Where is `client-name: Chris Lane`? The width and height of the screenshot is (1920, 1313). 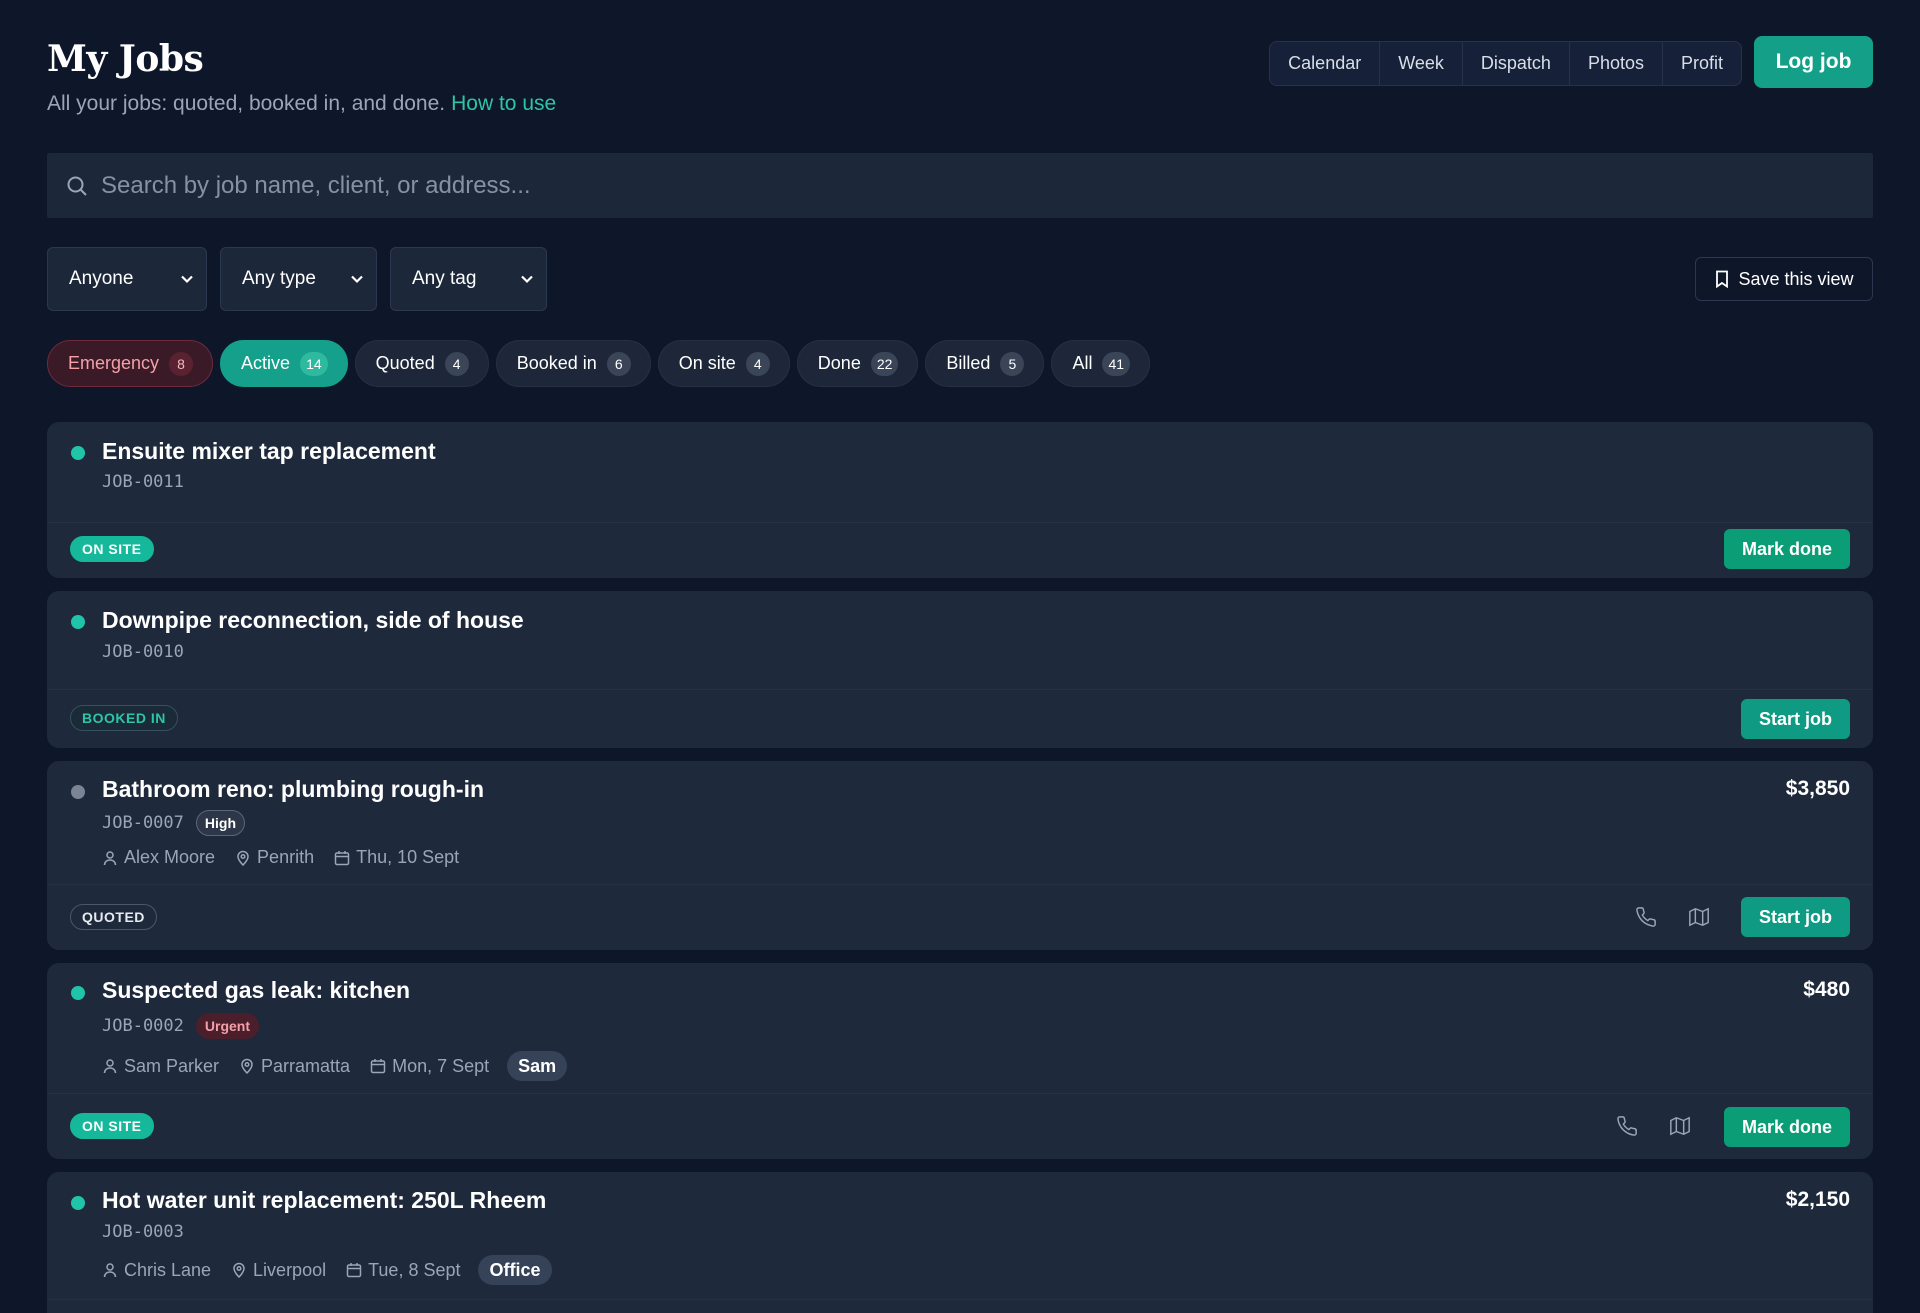
client-name: Chris Lane is located at coordinates (168, 1269).